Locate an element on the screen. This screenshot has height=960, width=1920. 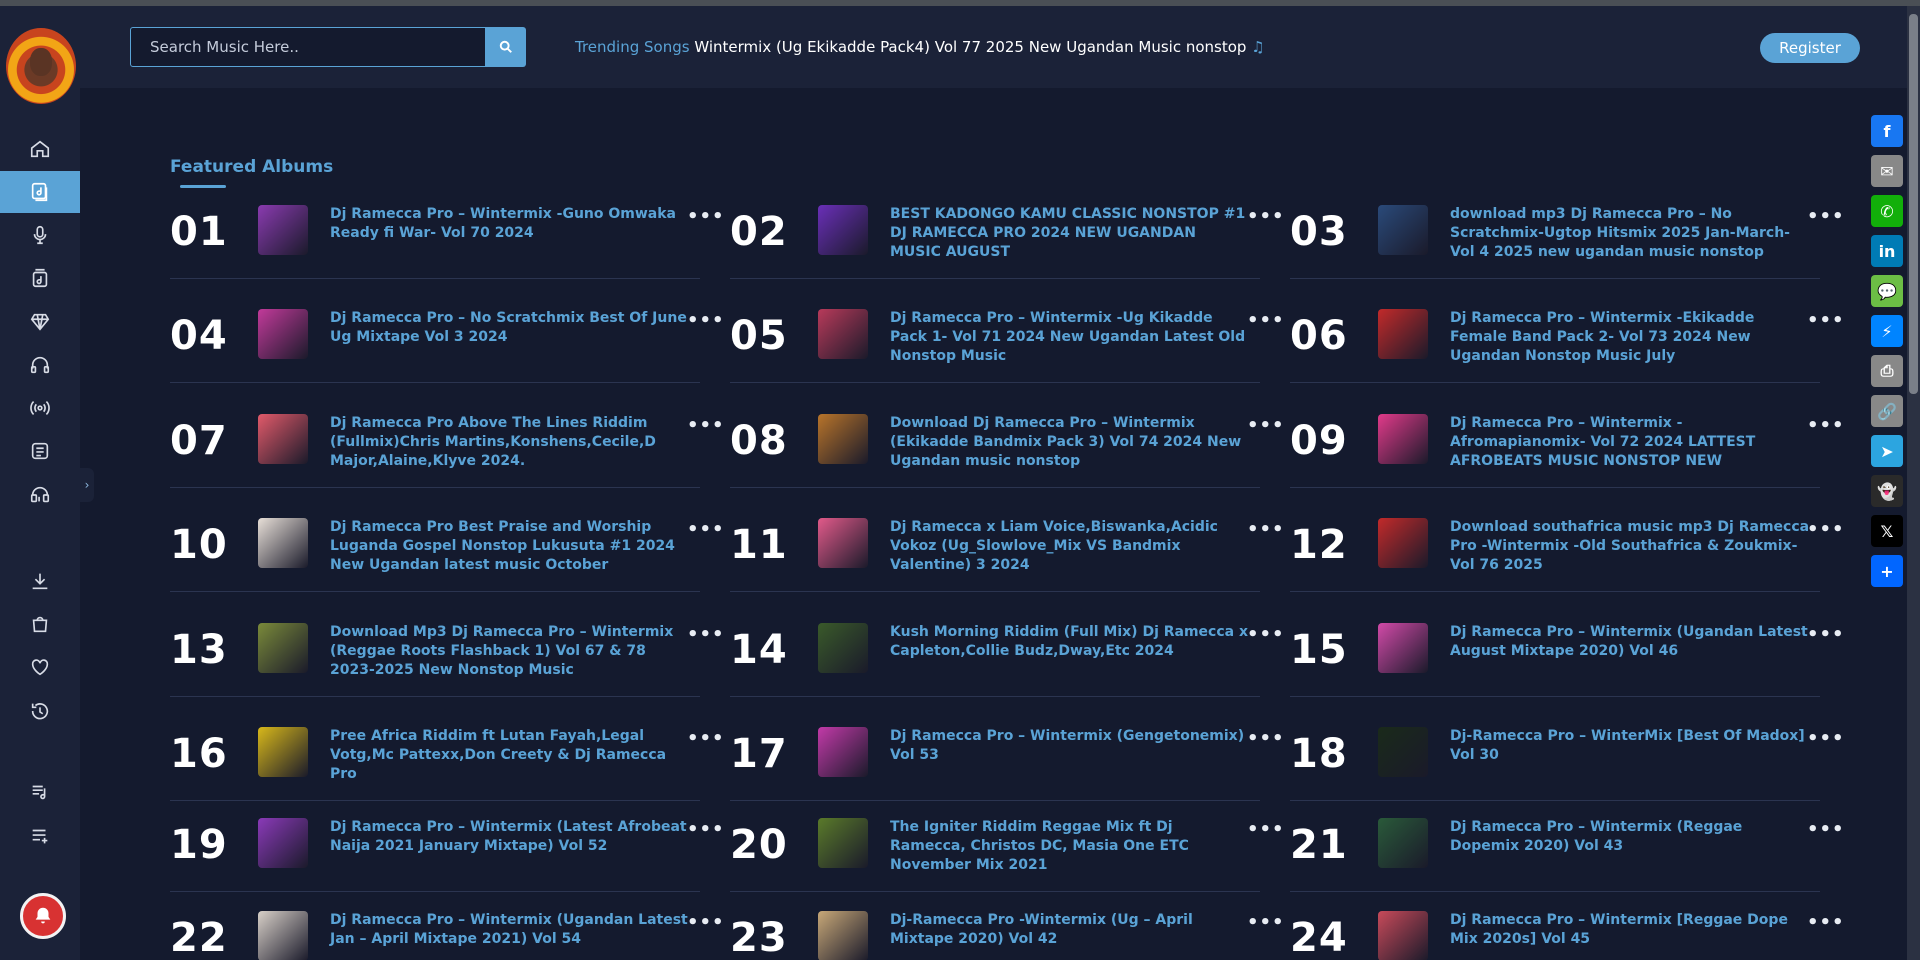
share-messenger-button: ⚡ is located at coordinates (1887, 331).